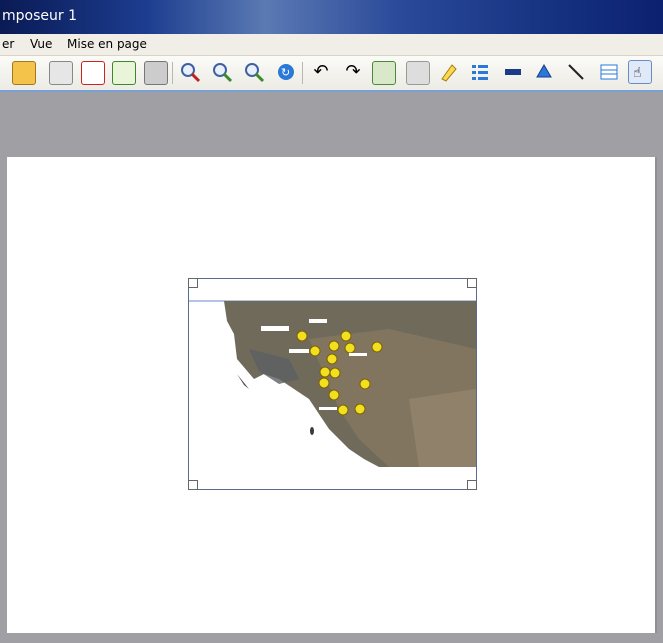 Image resolution: width=663 pixels, height=643 pixels. I want to click on menu-item-settings: er, so click(8, 44).